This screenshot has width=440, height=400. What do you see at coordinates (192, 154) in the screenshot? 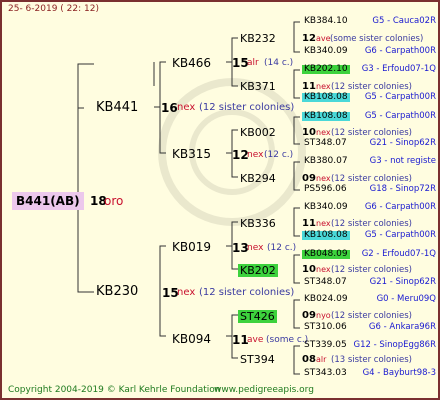
I see `gen2-id: KB315` at bounding box center [192, 154].